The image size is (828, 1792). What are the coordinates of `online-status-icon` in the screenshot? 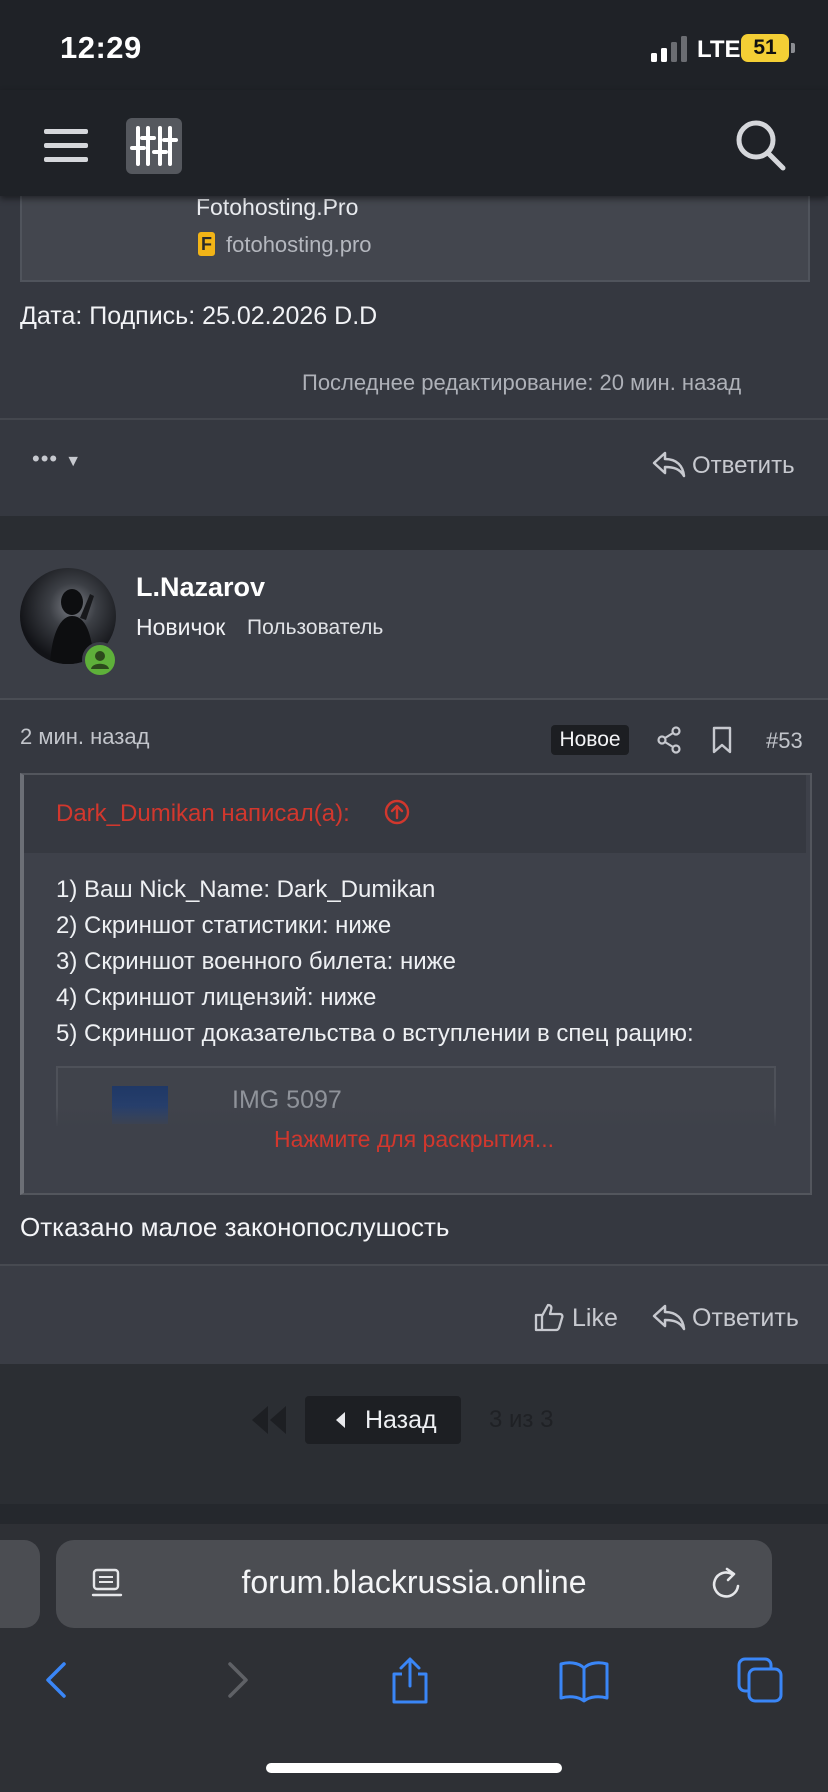 It's located at (100, 660).